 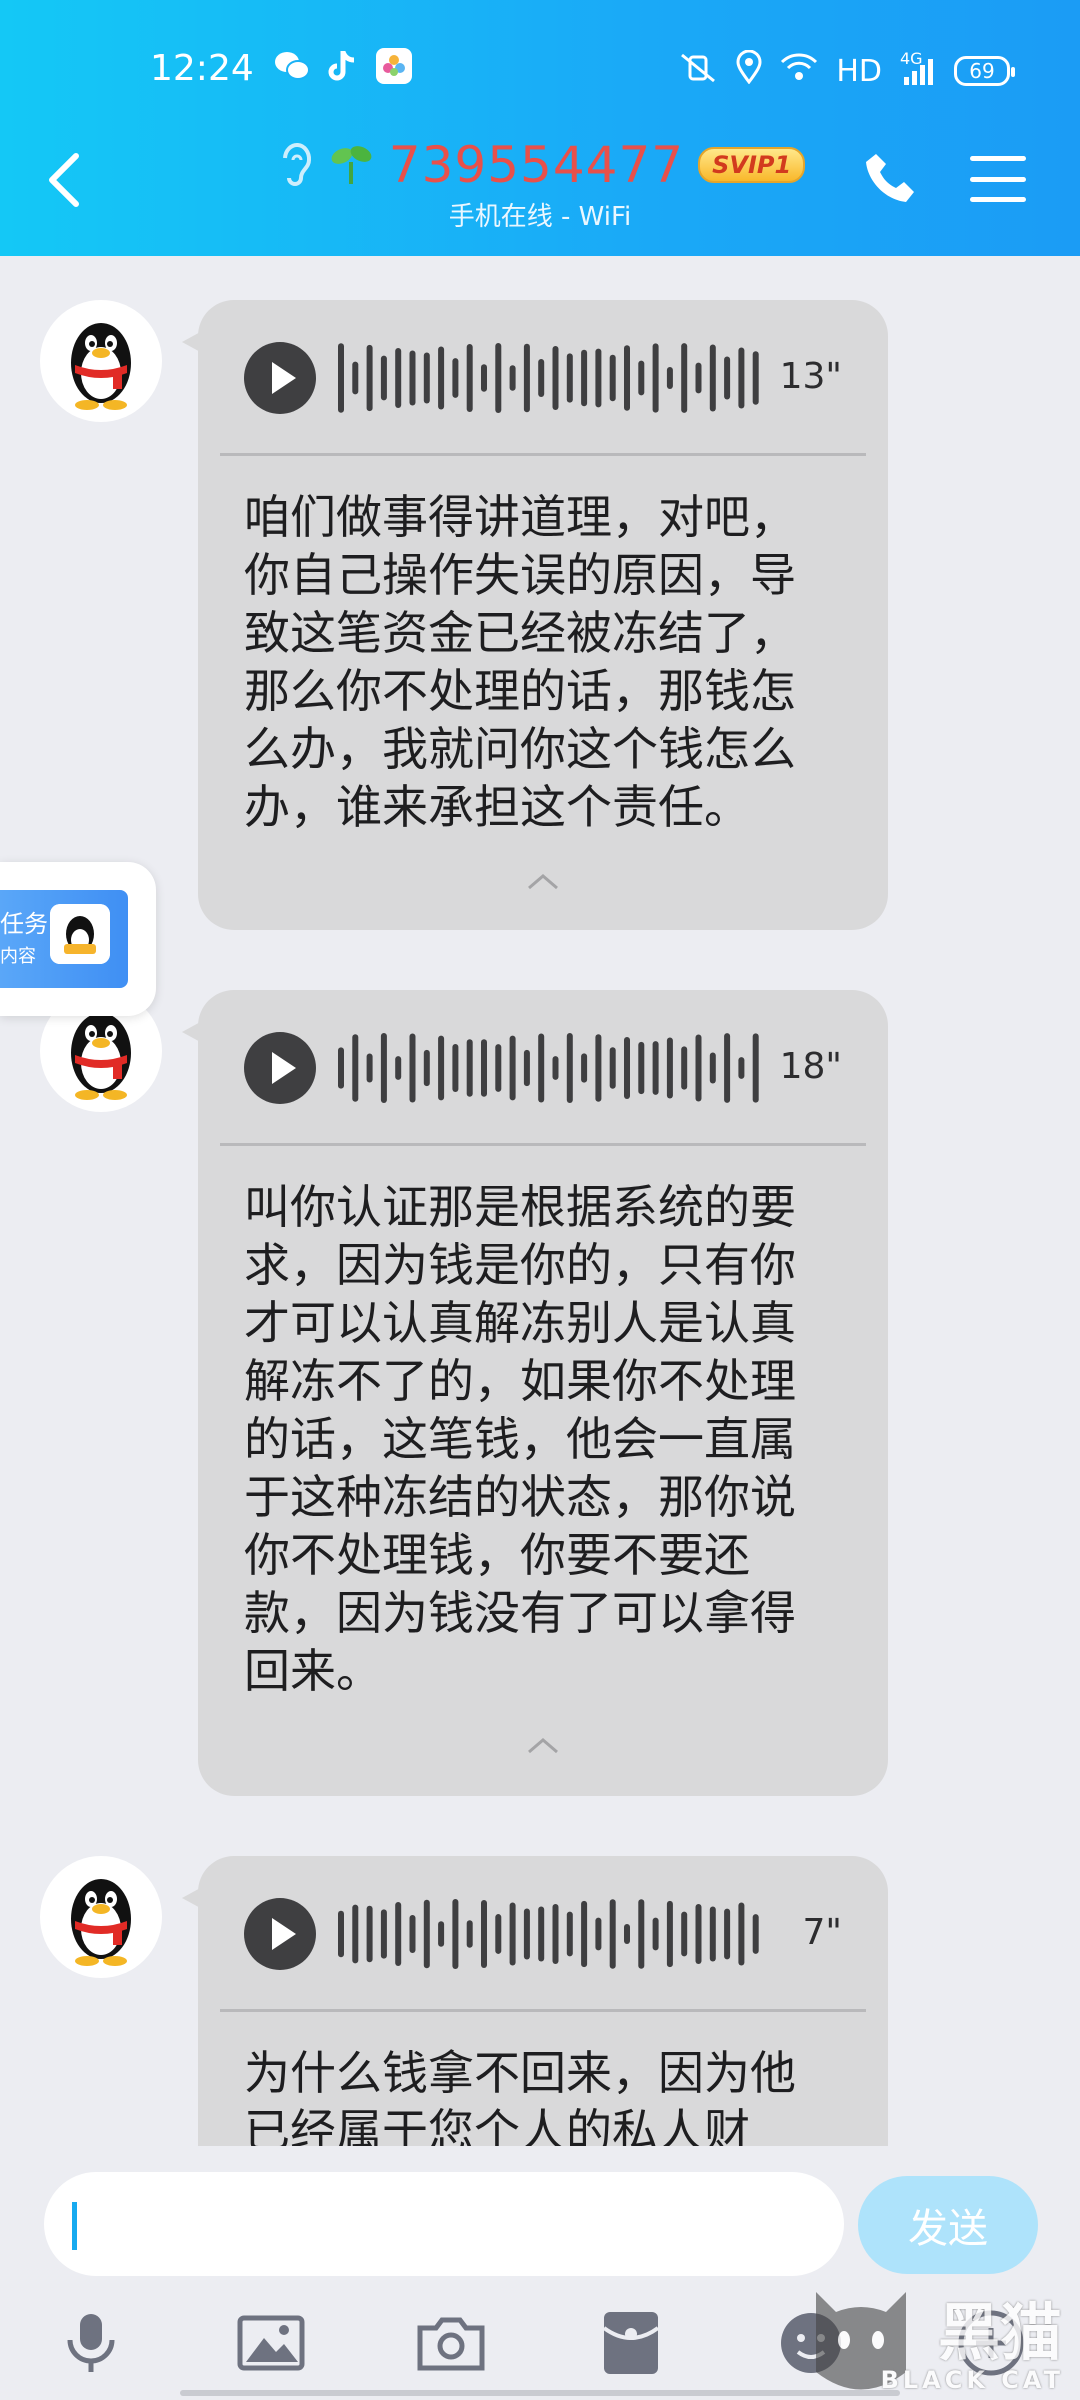 What do you see at coordinates (810, 1066) in the screenshot?
I see `voice-duration: 18"` at bounding box center [810, 1066].